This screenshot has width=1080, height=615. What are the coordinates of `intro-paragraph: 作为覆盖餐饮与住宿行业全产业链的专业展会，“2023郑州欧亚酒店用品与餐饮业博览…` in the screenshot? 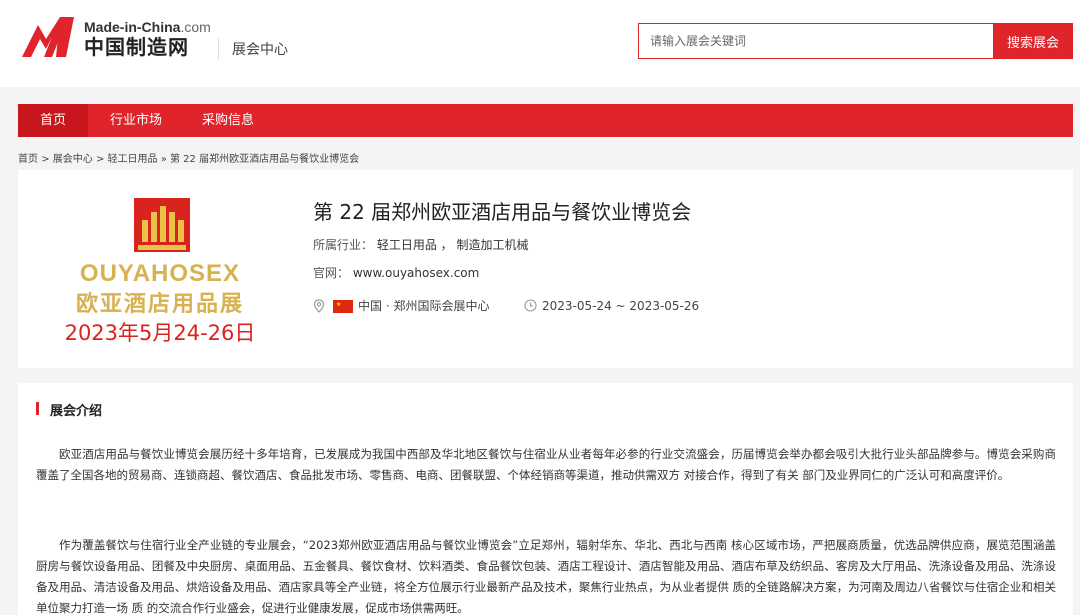 It's located at (546, 576).